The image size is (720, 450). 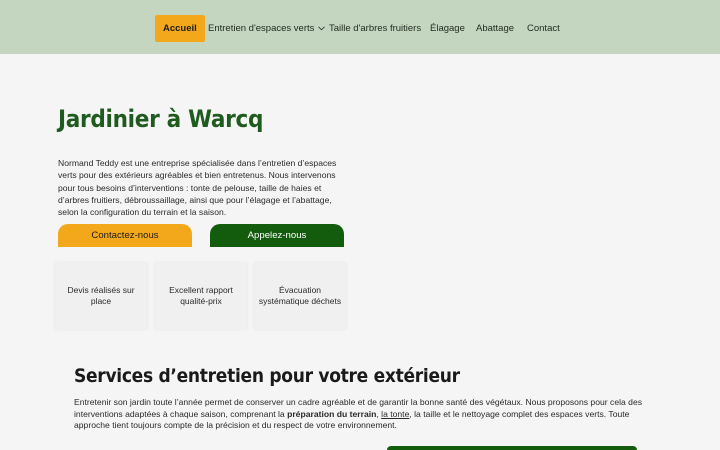 What do you see at coordinates (395, 414) in the screenshot?
I see `tonte-link: la tonte` at bounding box center [395, 414].